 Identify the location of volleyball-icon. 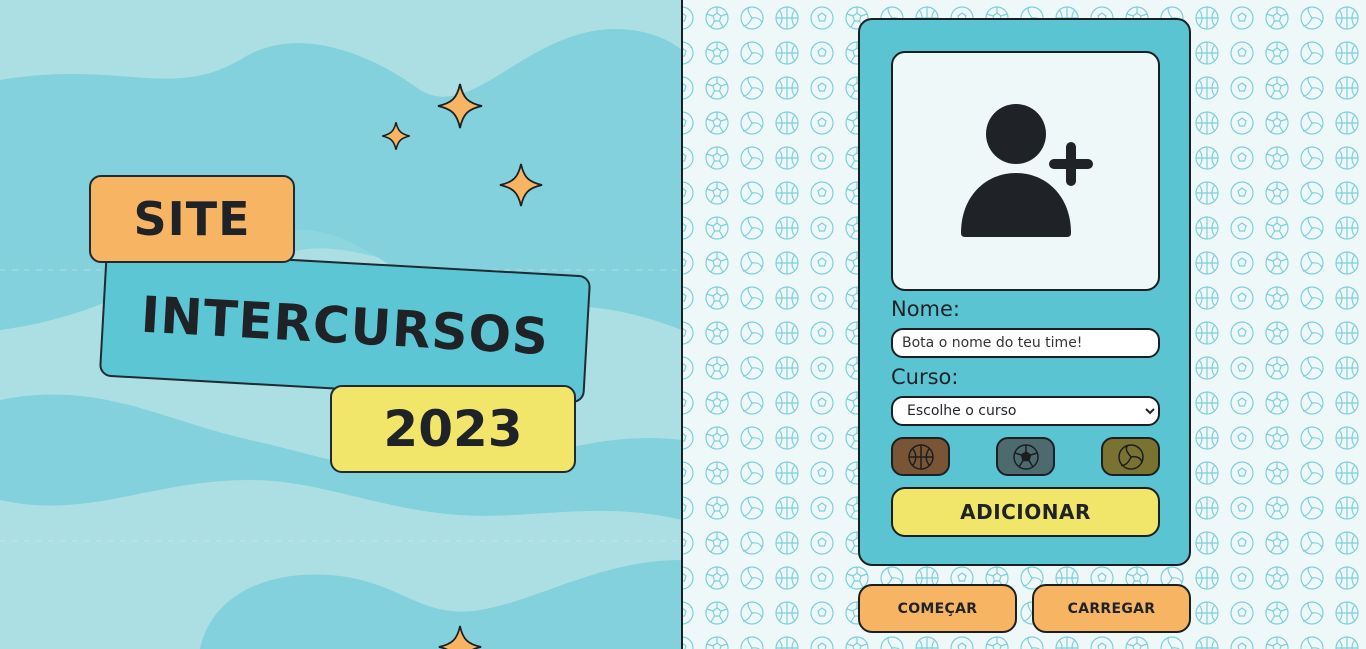
(1130, 456).